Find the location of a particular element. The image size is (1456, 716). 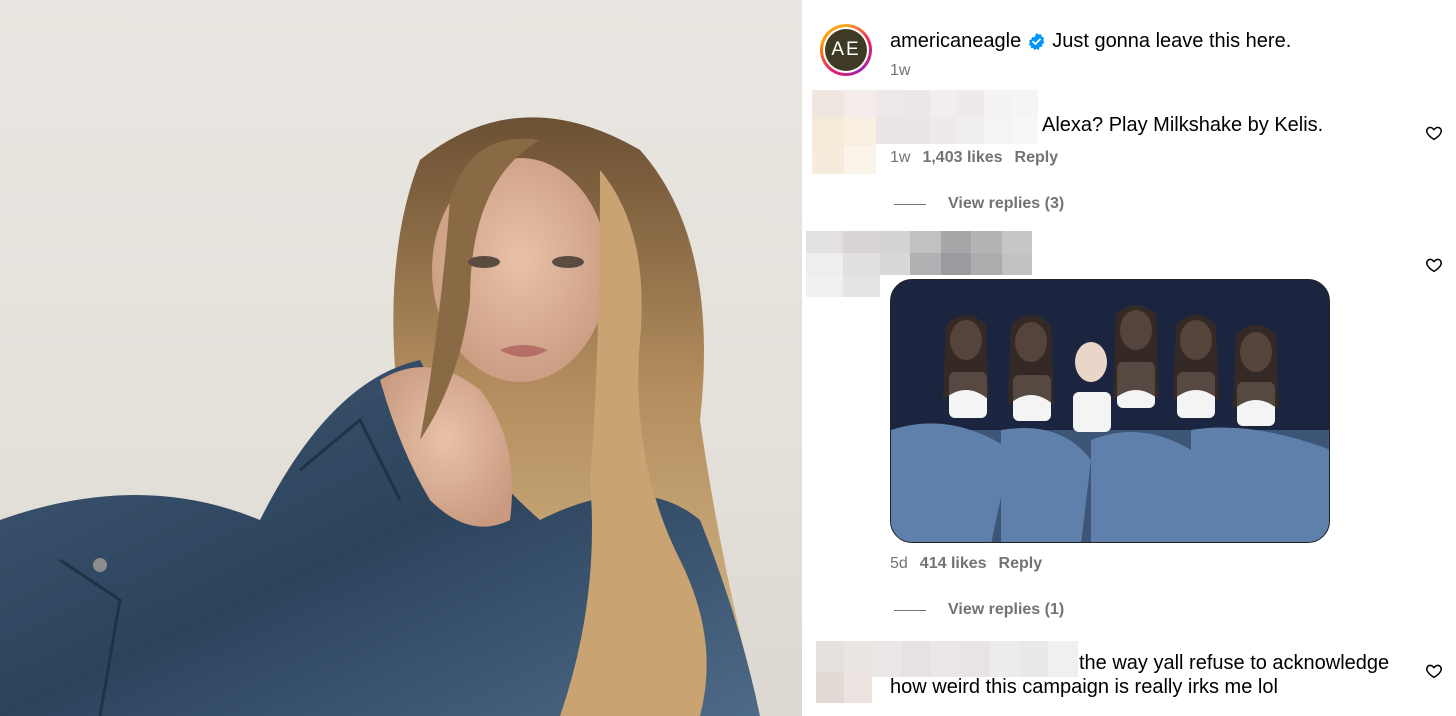

avatar: AE is located at coordinates (846, 50).